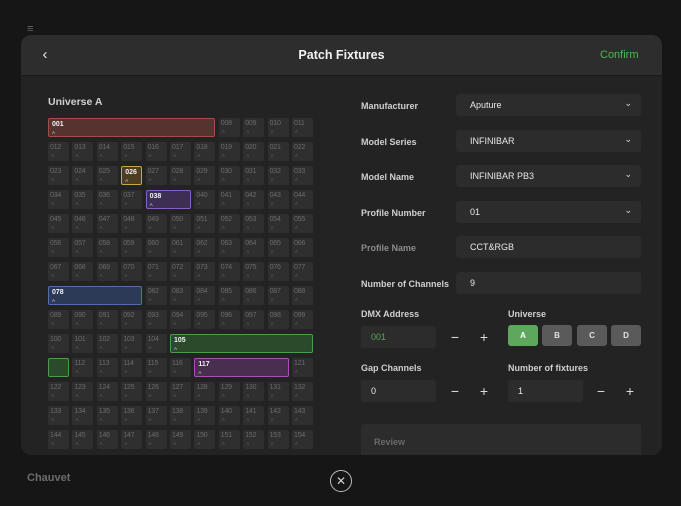 The height and width of the screenshot is (506, 681). What do you see at coordinates (302, 175) in the screenshot?
I see `dmx-channel-cell: 033 A` at bounding box center [302, 175].